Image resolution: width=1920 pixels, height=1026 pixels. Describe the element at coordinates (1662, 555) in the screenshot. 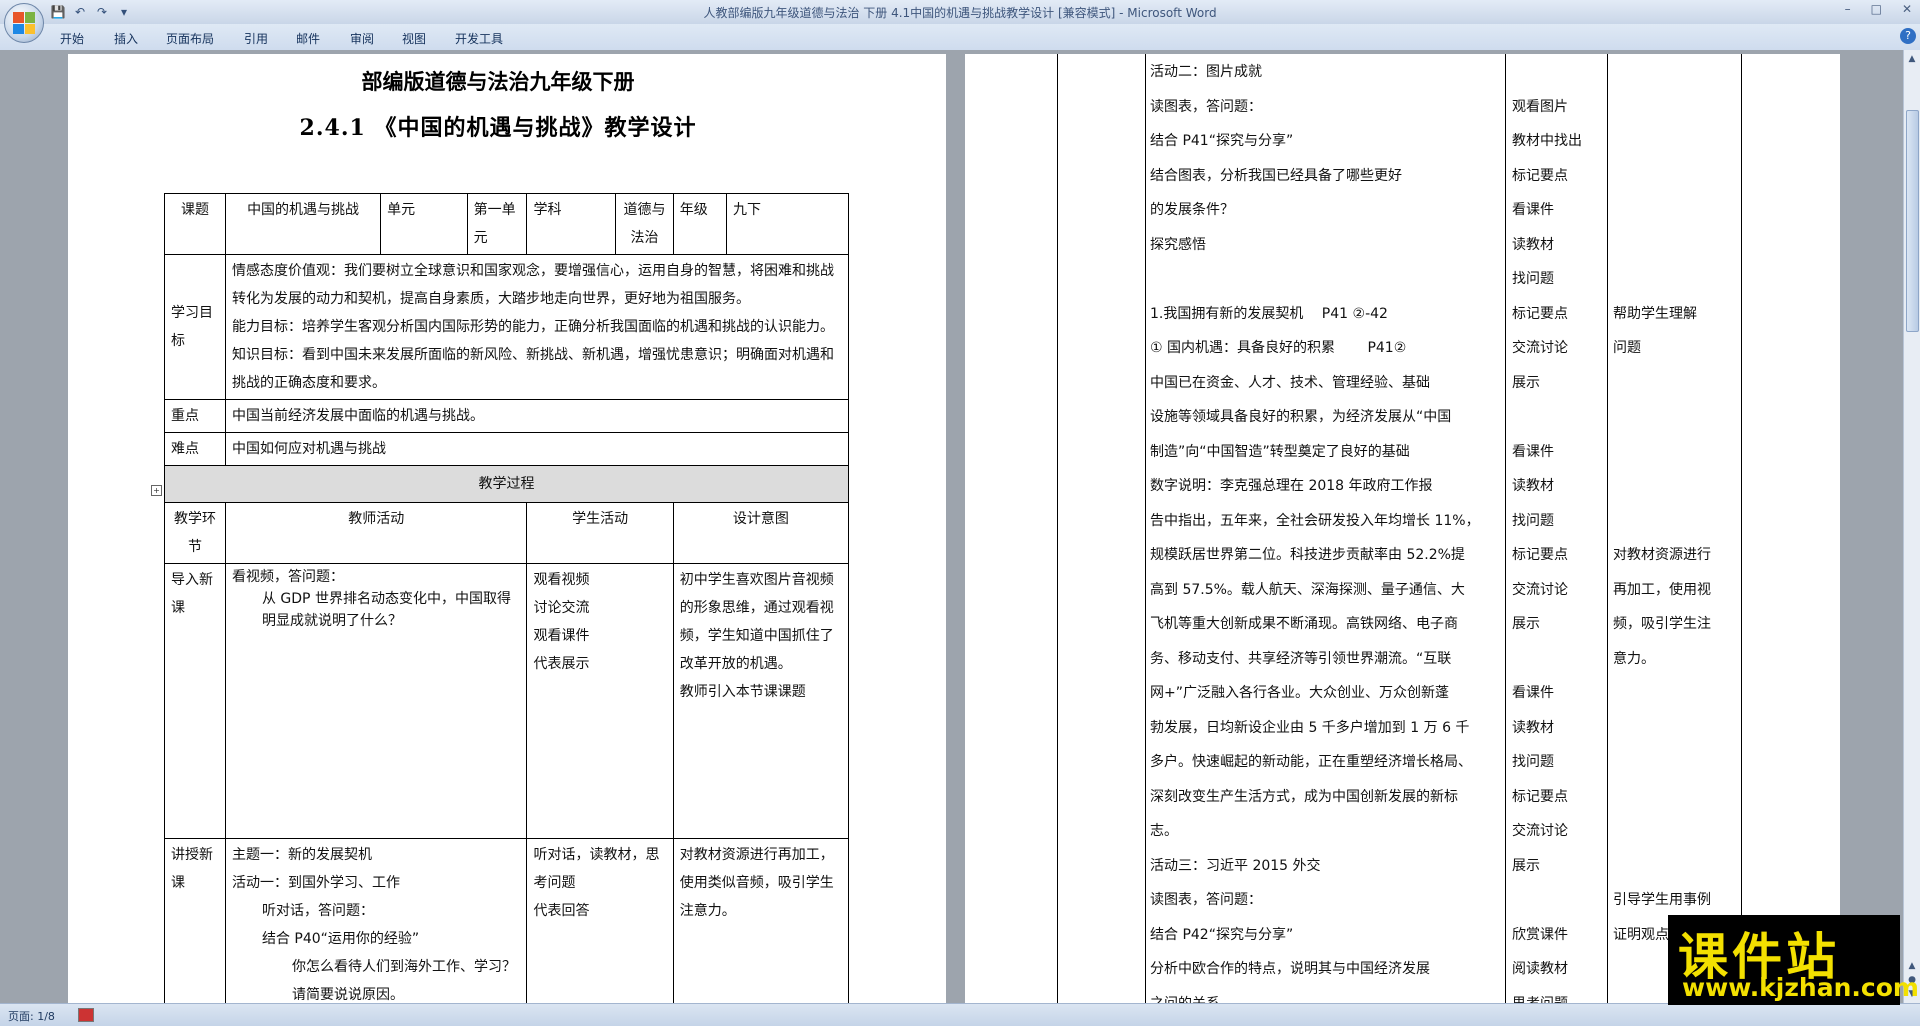

I see `intent-line: 对教材资源进行` at that location.